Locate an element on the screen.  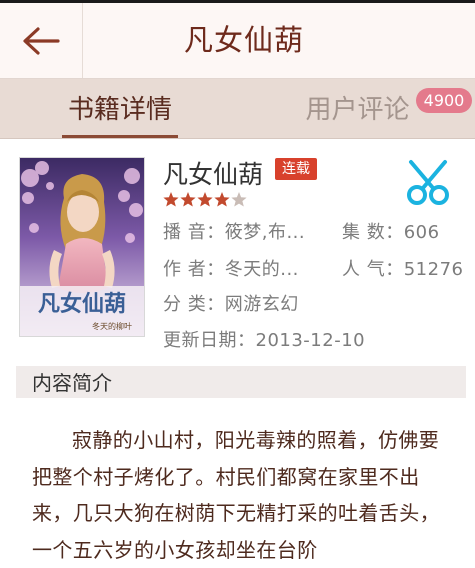
app-header: 凡女仙葫 is located at coordinates (237, 41).